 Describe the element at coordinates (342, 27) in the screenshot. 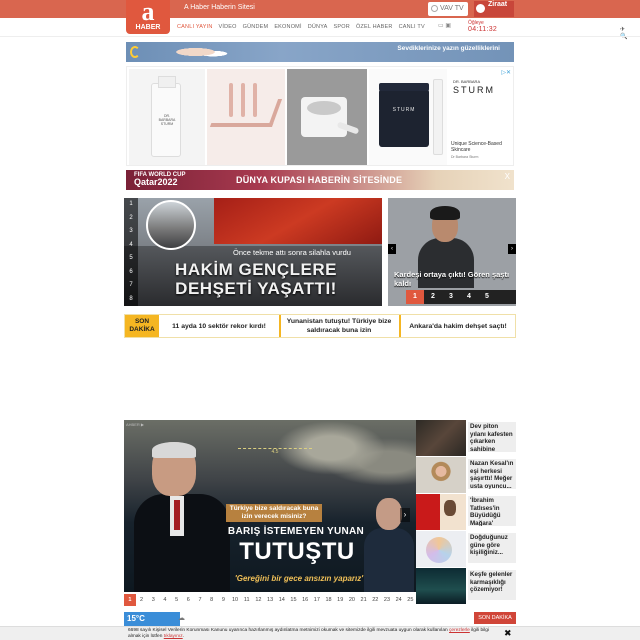

I see `nav-item: SPOR` at that location.